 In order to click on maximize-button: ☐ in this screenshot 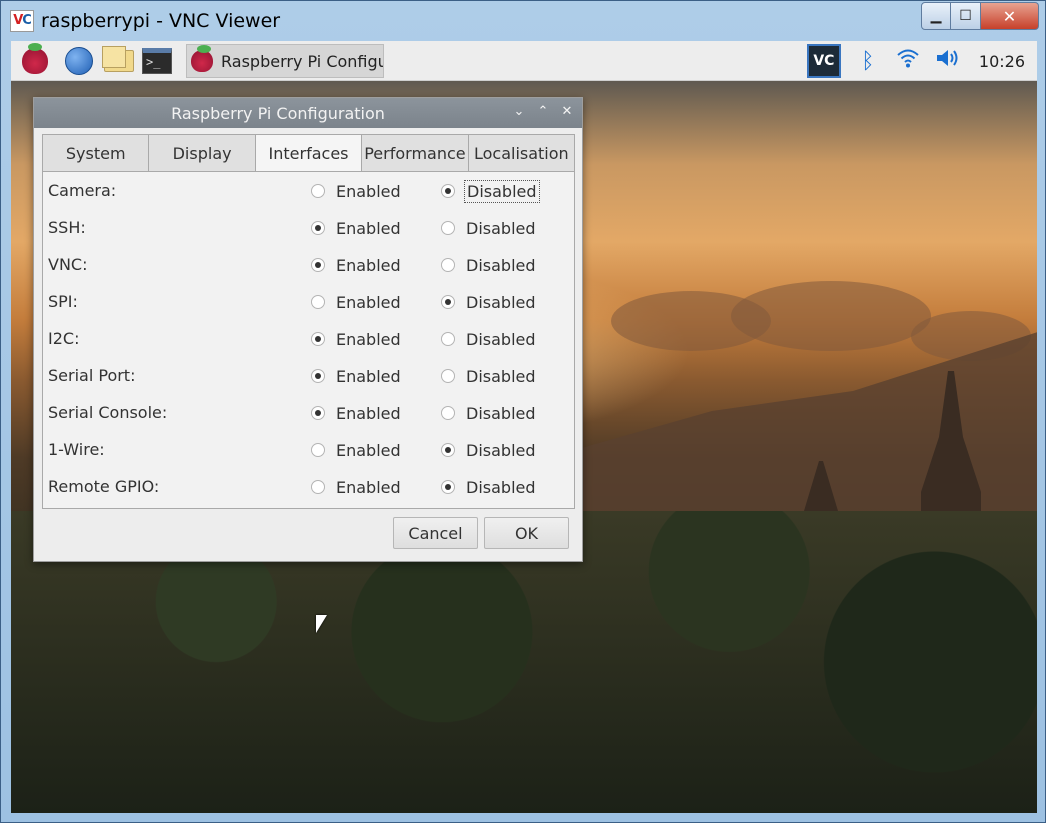, I will do `click(966, 16)`.